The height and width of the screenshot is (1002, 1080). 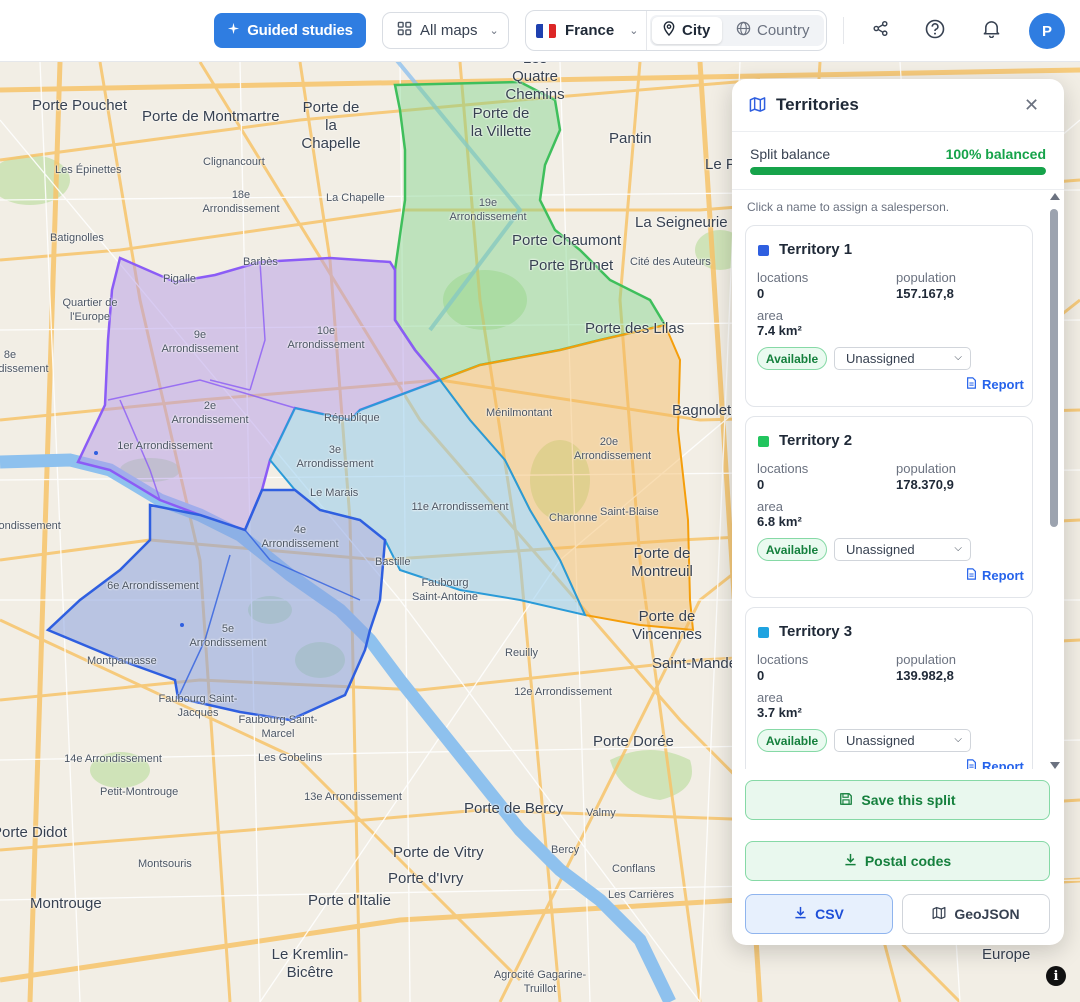 I want to click on notifications-button, so click(x=991, y=31).